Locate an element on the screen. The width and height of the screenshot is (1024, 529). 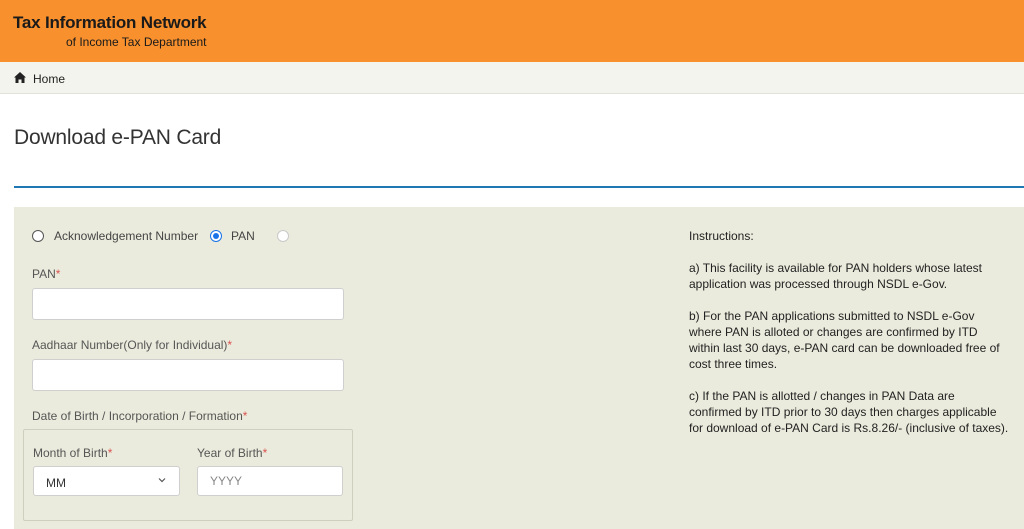
year-of-birth-input is located at coordinates (270, 481).